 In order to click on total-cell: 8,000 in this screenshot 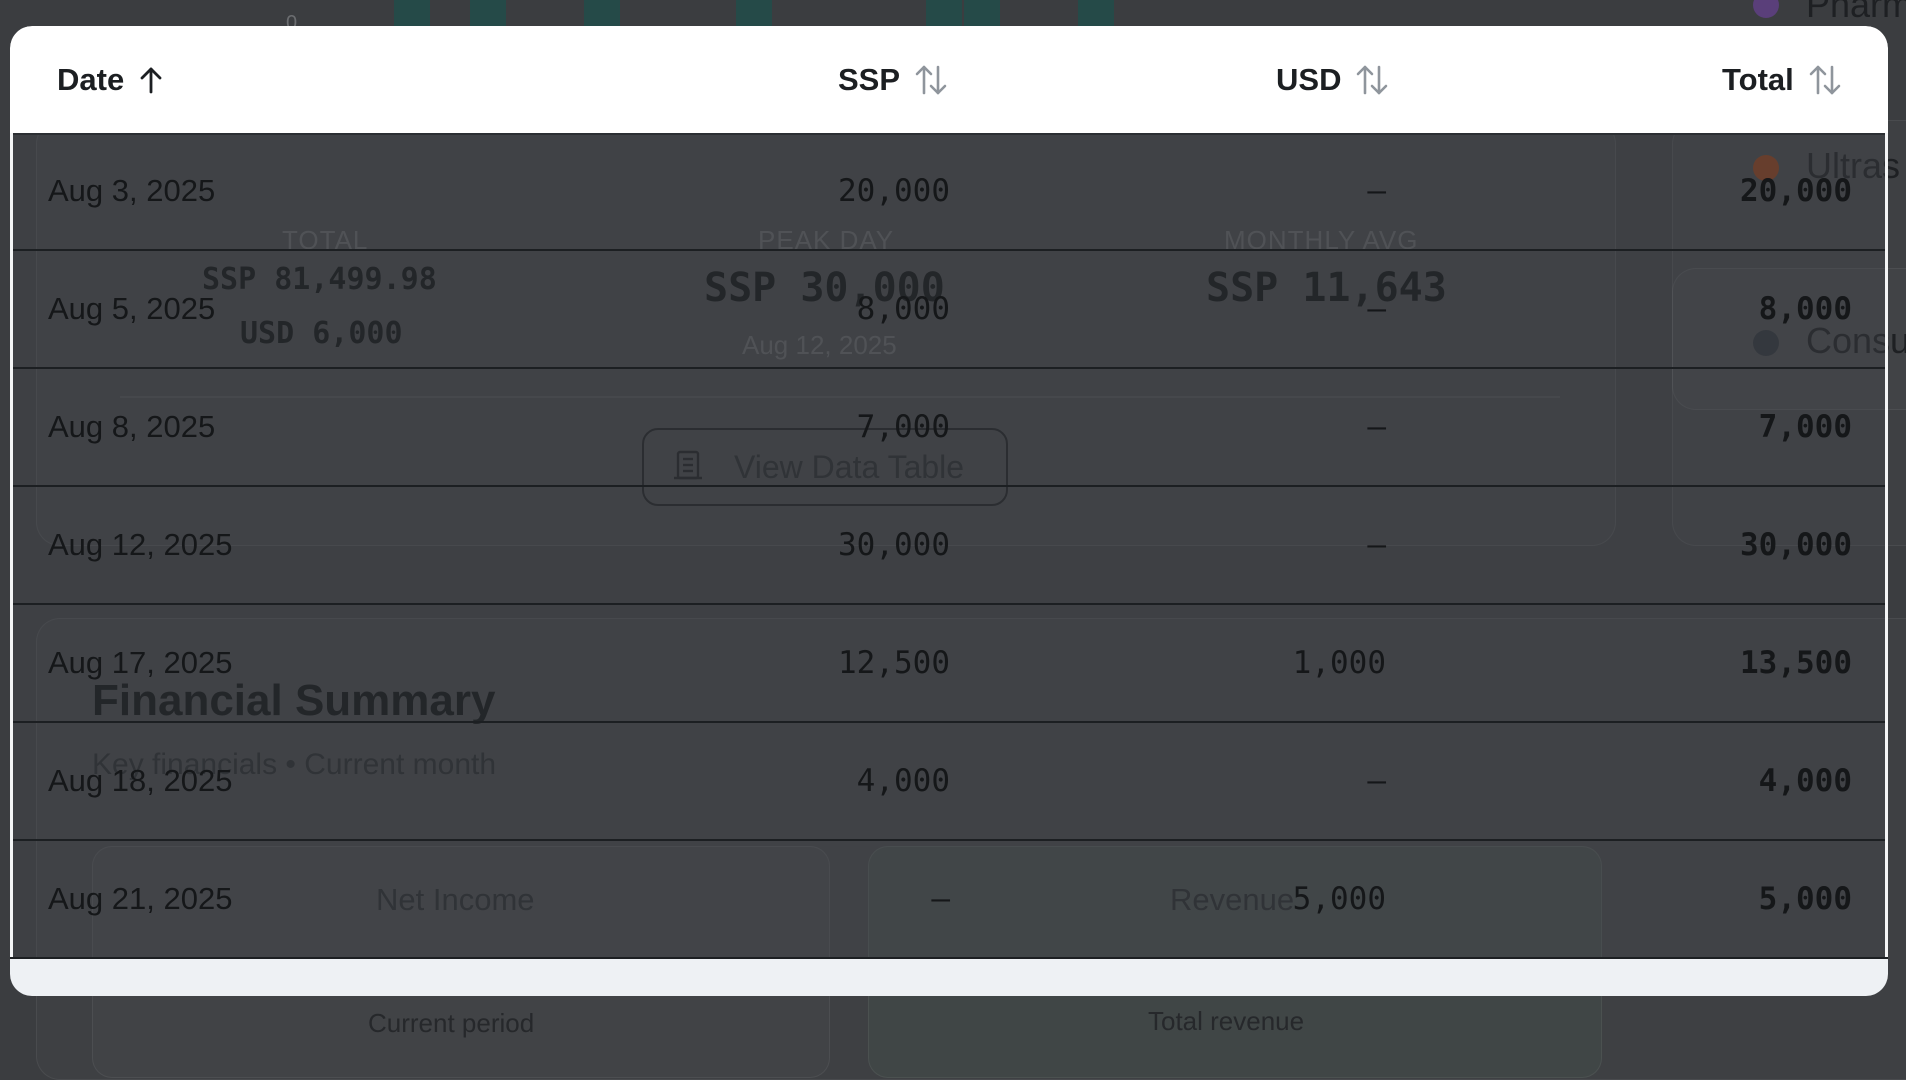, I will do `click(1805, 309)`.